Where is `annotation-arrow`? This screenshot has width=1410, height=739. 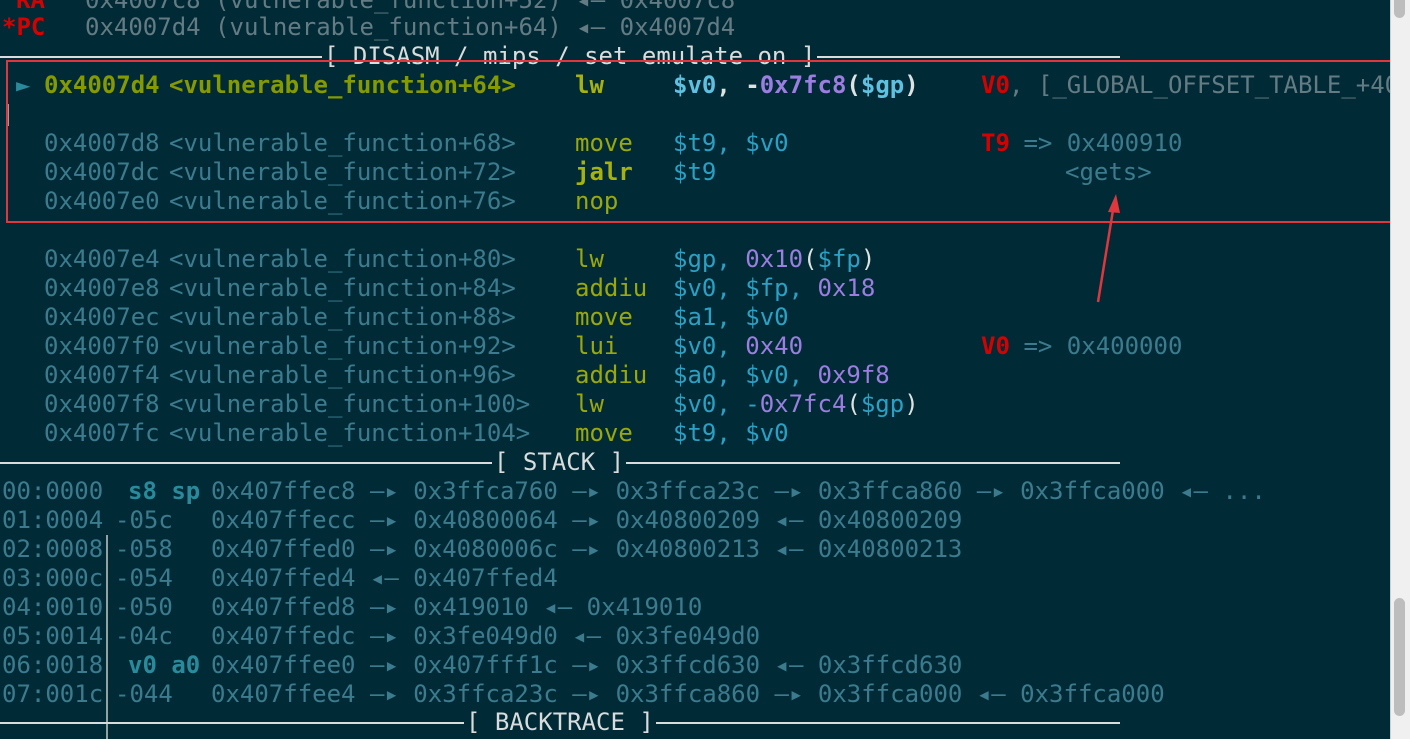 annotation-arrow is located at coordinates (1108, 248).